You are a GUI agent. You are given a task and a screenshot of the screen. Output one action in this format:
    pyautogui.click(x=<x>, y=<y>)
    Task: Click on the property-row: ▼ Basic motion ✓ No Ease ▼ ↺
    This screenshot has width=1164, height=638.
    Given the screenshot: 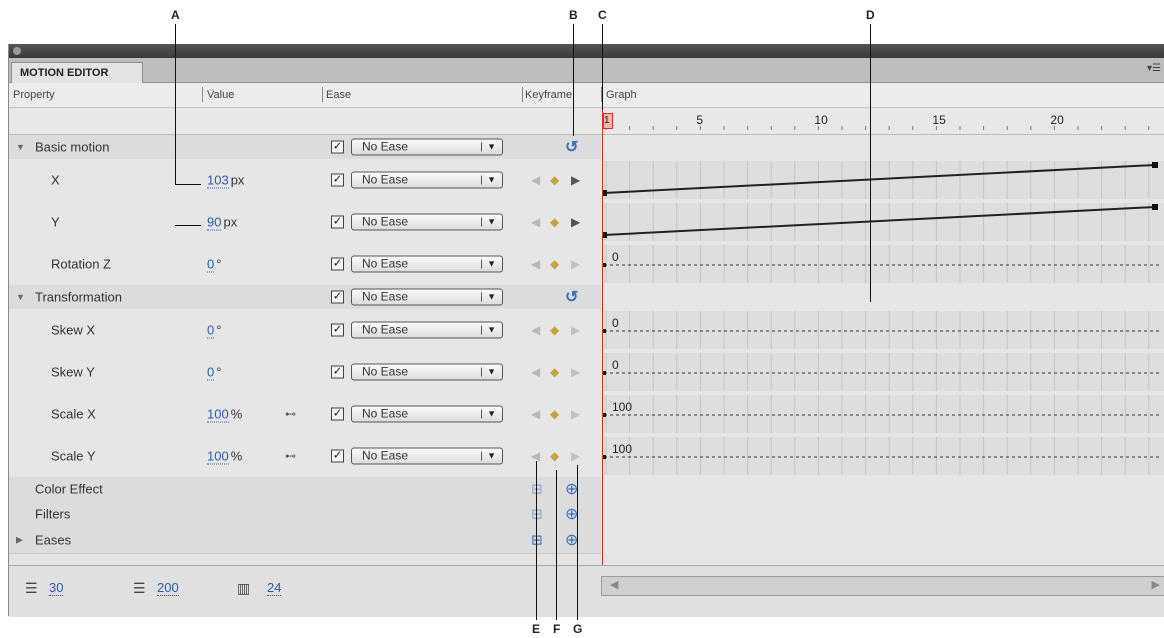 What is the action you would take?
    pyautogui.click(x=305, y=147)
    